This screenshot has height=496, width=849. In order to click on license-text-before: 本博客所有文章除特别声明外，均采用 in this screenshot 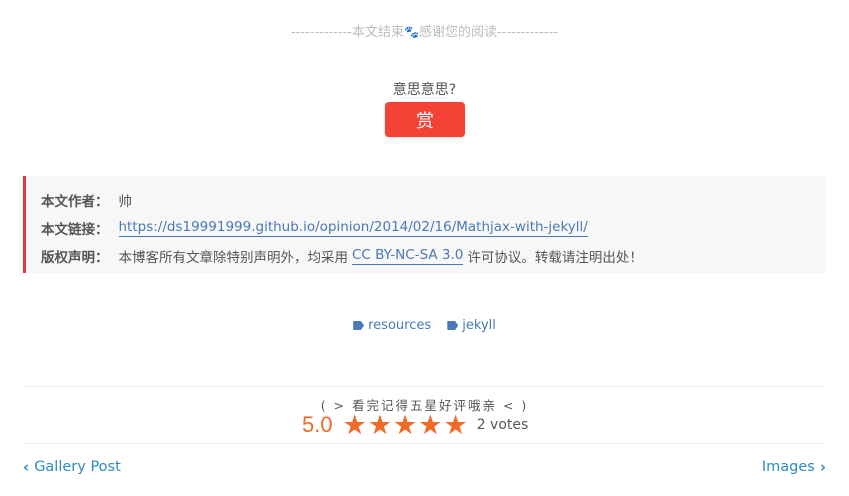, I will do `click(233, 258)`.